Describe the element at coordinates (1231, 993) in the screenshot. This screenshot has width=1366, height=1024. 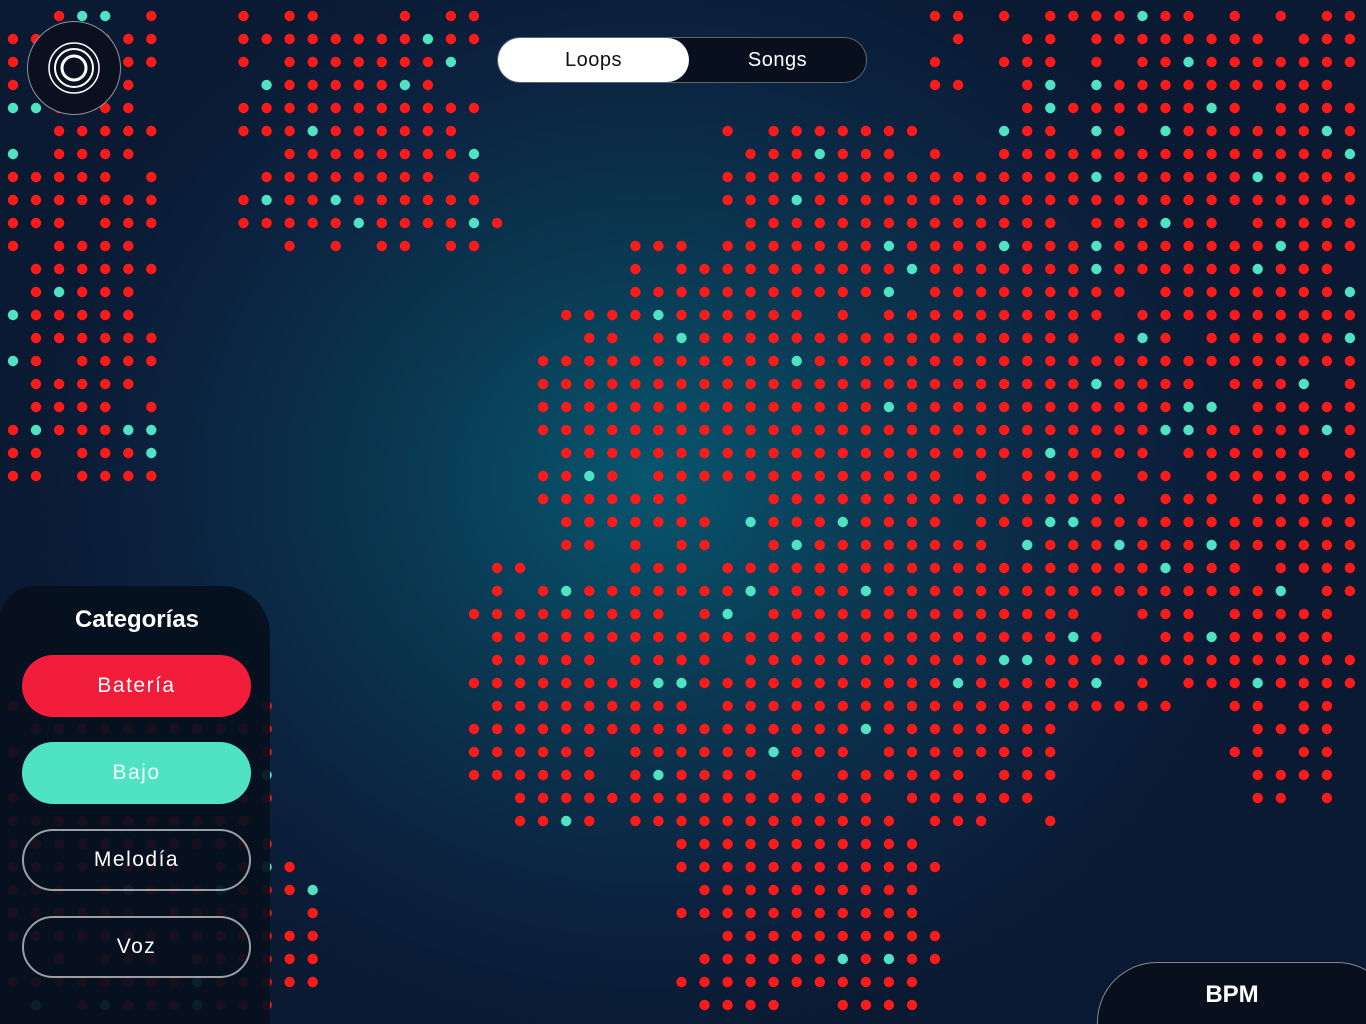
I see `bpm-button: BPM` at that location.